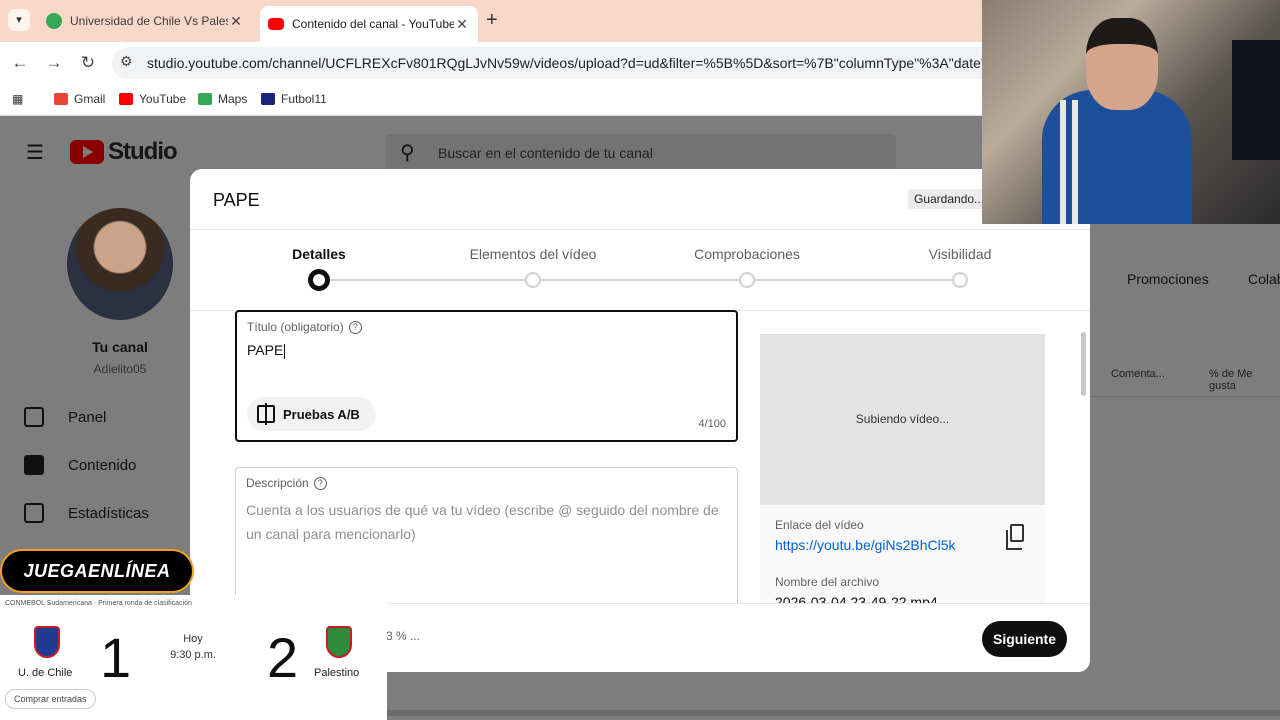 This screenshot has height=720, width=1280. What do you see at coordinates (54, 21) in the screenshot?
I see `football-favicon-icon` at bounding box center [54, 21].